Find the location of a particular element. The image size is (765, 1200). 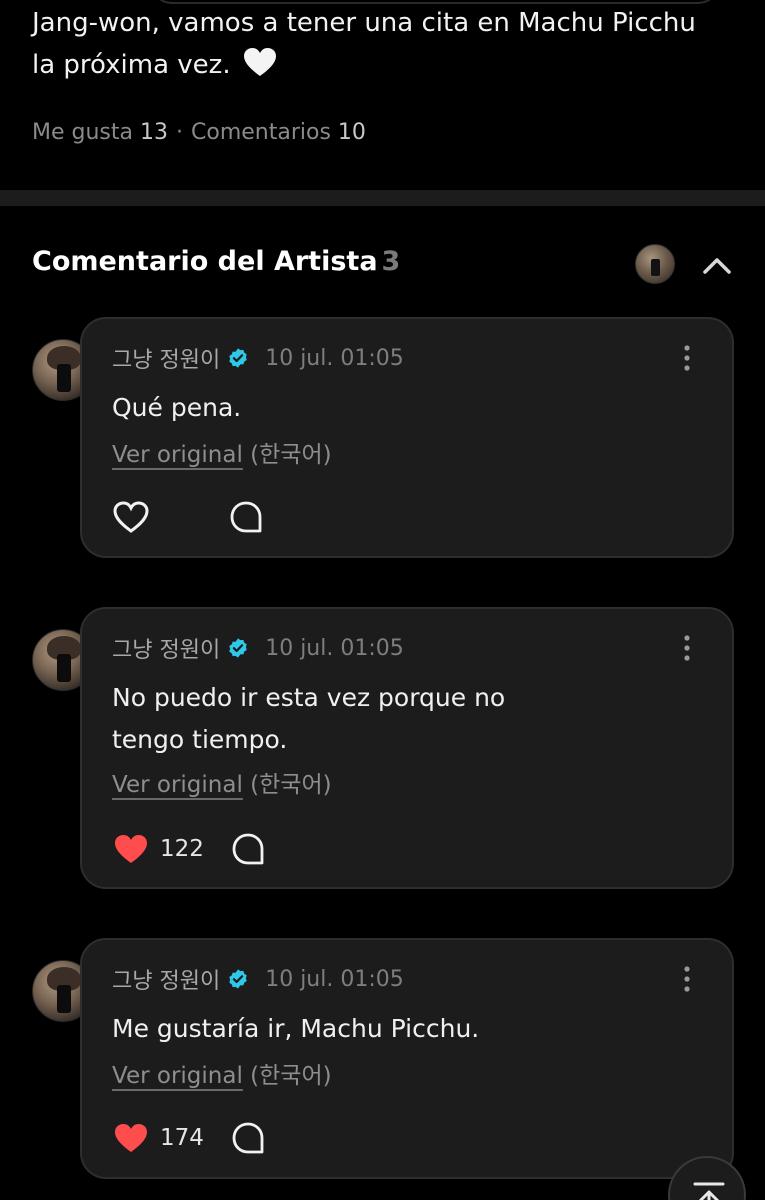

chevron-up-icon is located at coordinates (717, 266).